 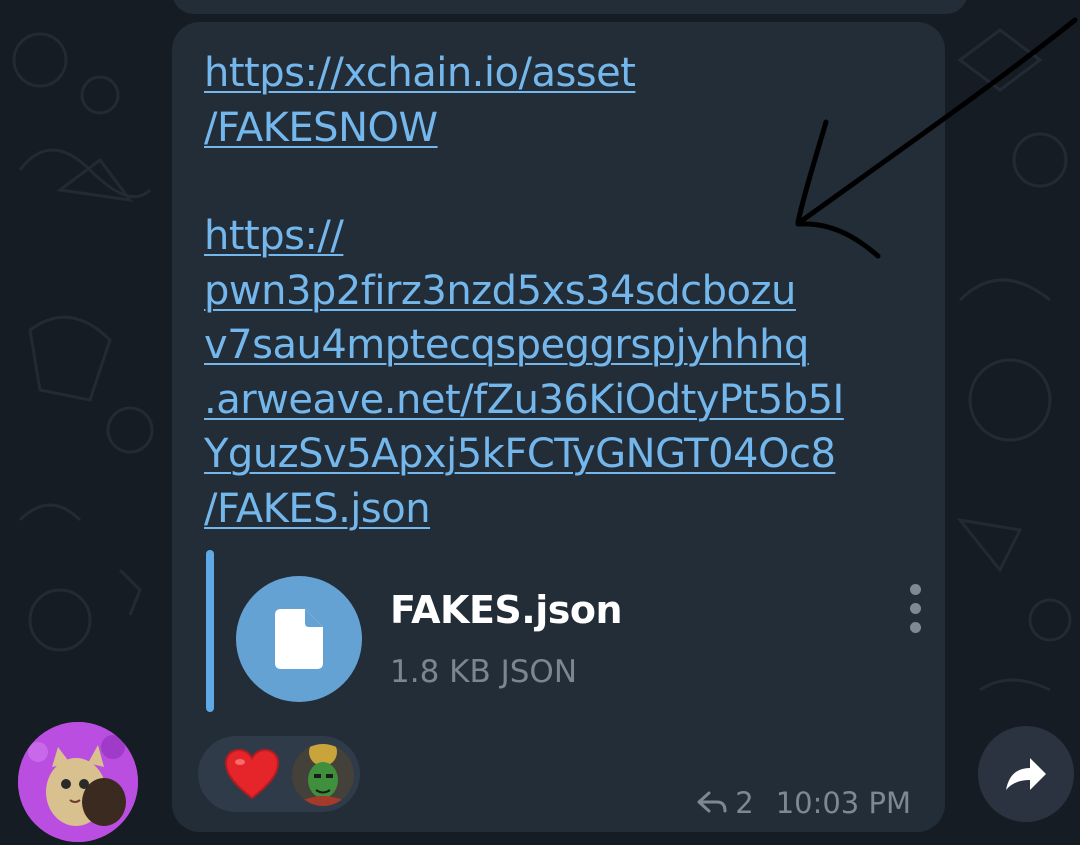 I want to click on previous-message-bubble, so click(x=570, y=7).